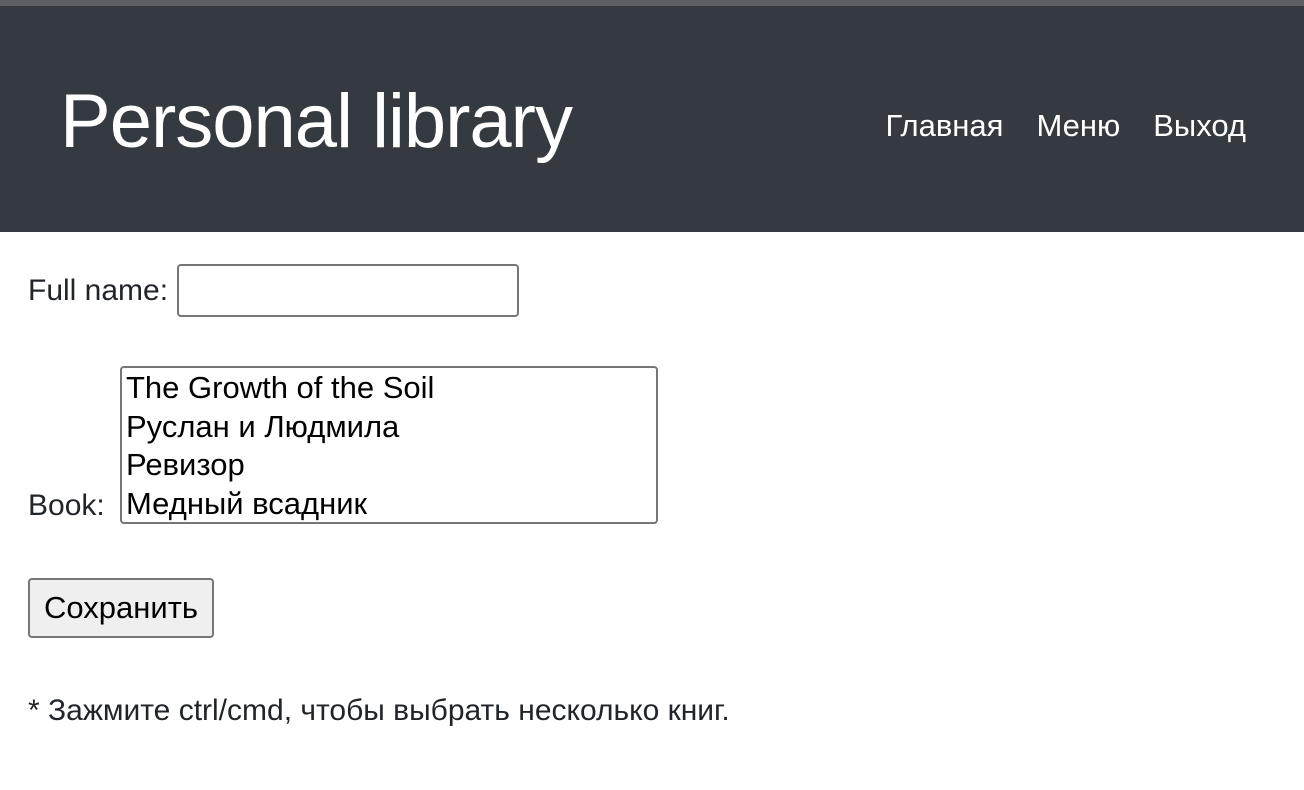  What do you see at coordinates (1199, 126) in the screenshot?
I see `nav-link-logout: Выход` at bounding box center [1199, 126].